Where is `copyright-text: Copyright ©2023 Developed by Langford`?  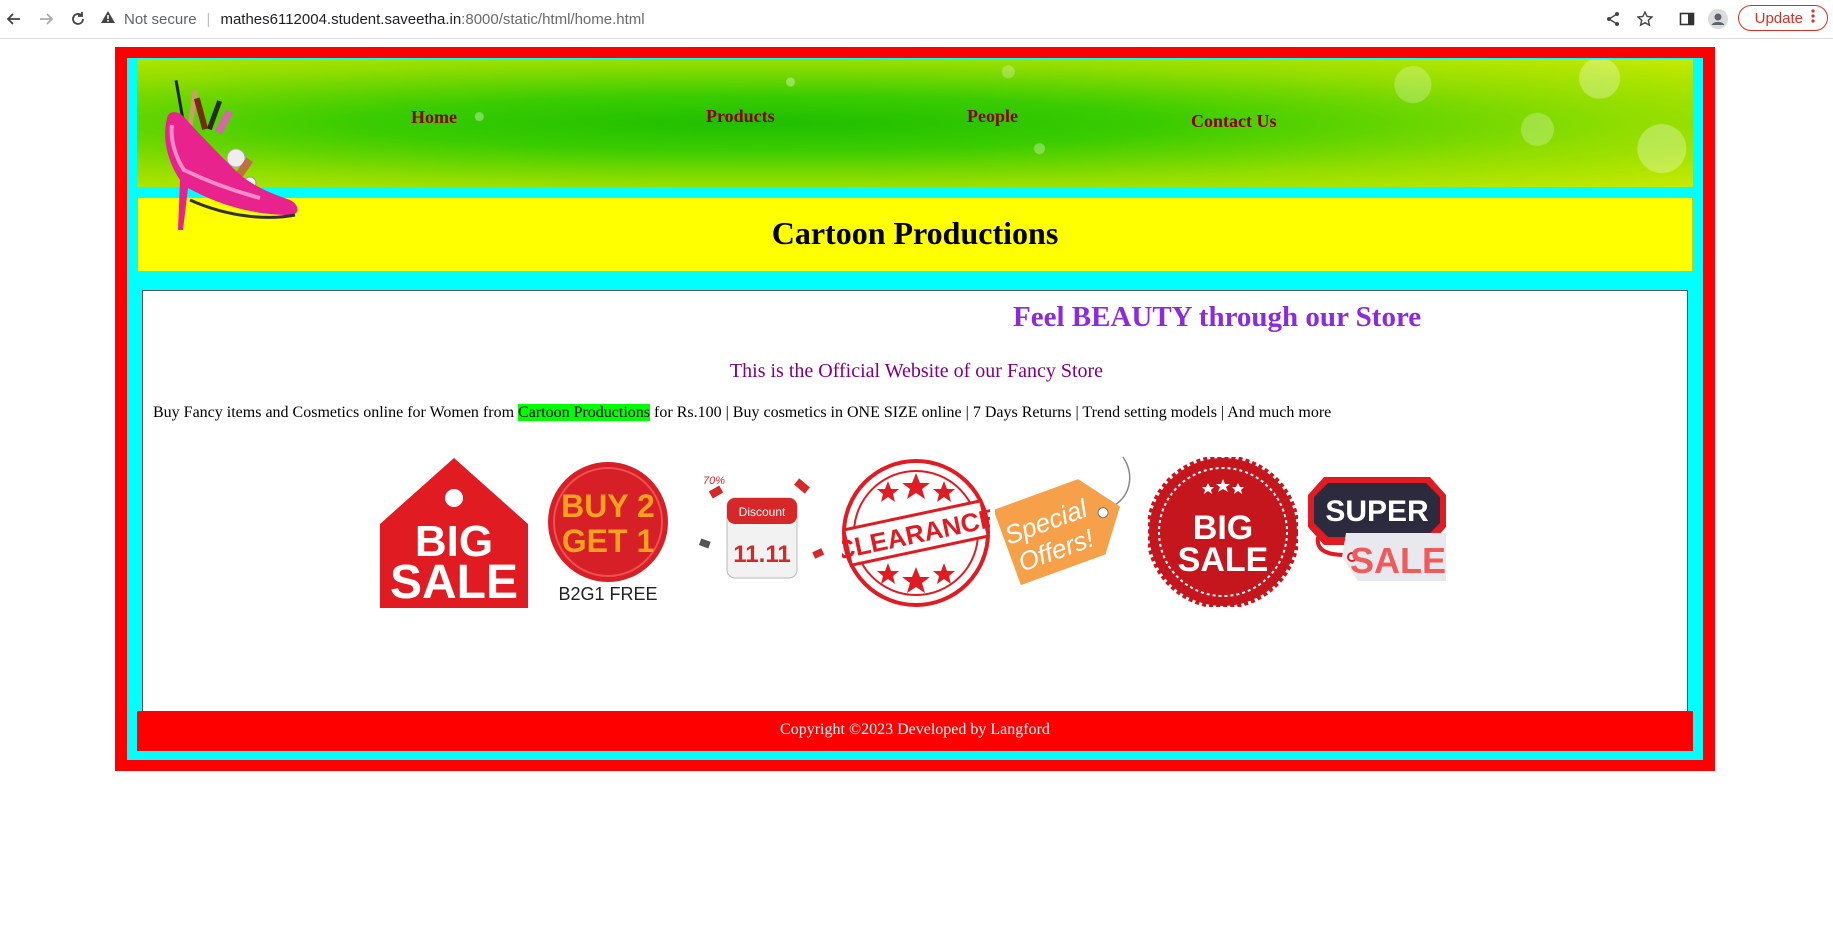
copyright-text: Copyright ©2023 Developed by Langford is located at coordinates (915, 729).